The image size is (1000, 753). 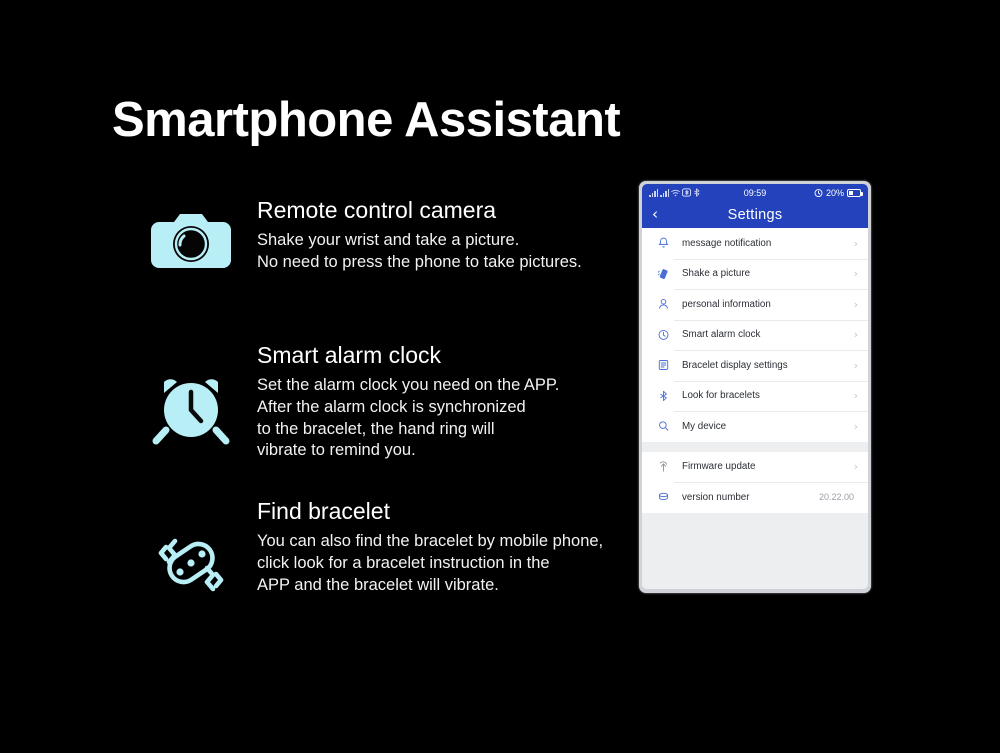 I want to click on list-item-message-notification: message notification ›, so click(x=755, y=243).